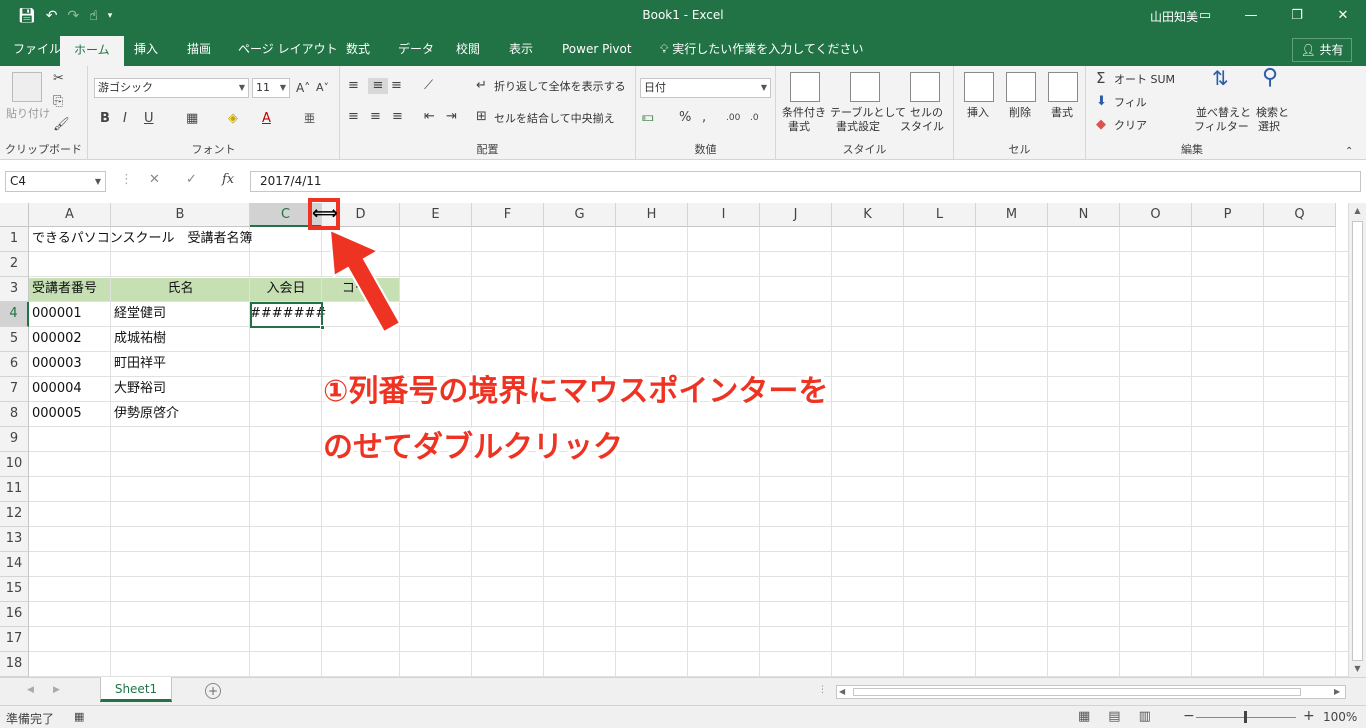 This screenshot has height=728, width=1366. I want to click on sort-filter-line1: 並べ替えと, so click(1223, 113).